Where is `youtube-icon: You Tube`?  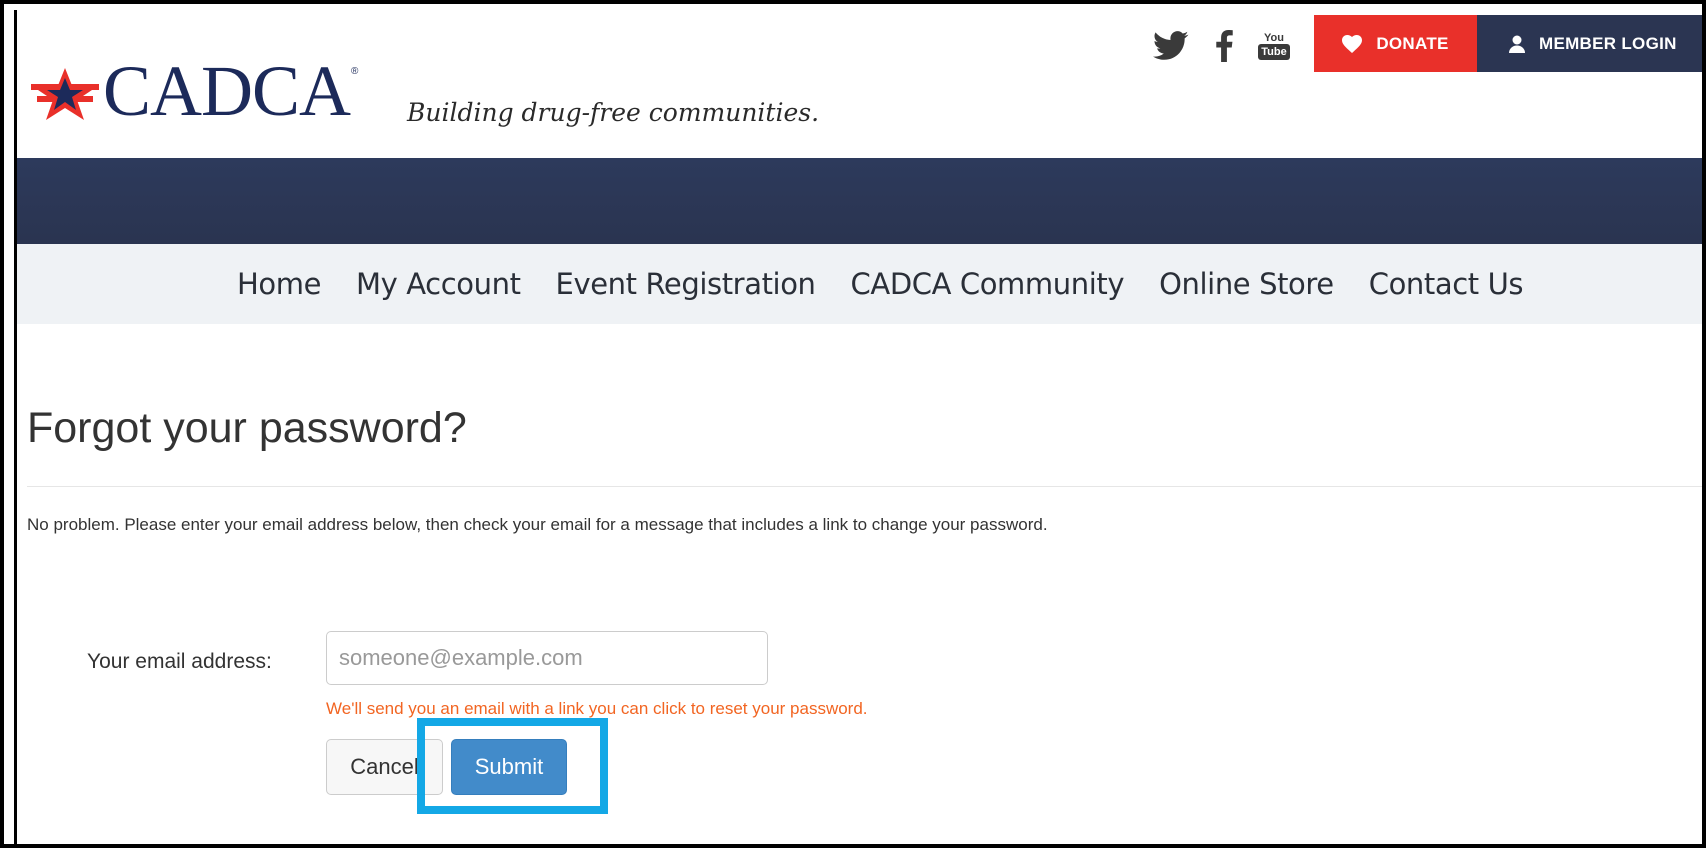
youtube-icon: You Tube is located at coordinates (1274, 46).